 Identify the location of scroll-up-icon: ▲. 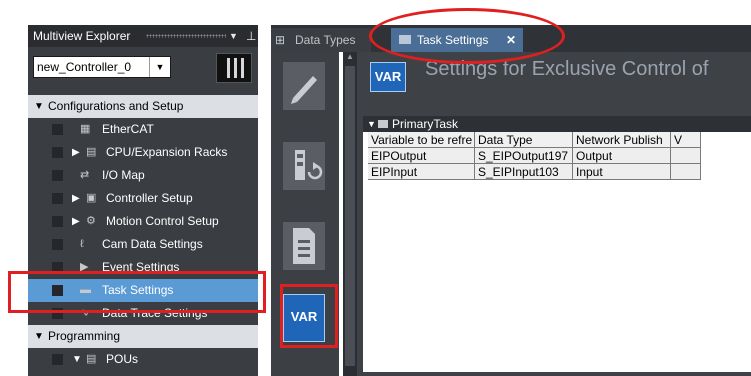
(350, 58).